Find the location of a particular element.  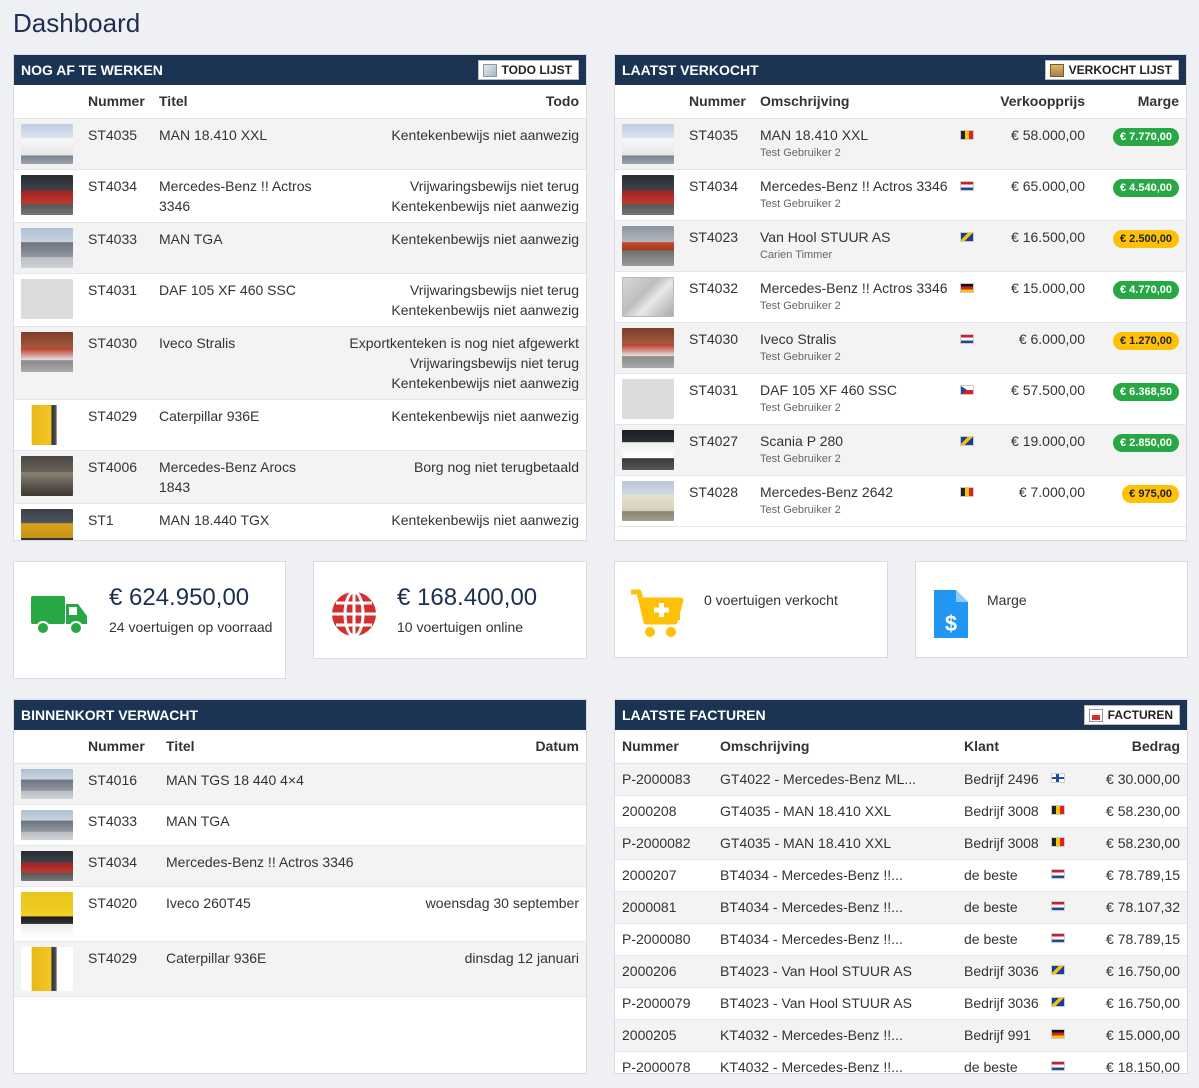

omschrijving-text: Van Hool STUUR AS is located at coordinates (825, 236).